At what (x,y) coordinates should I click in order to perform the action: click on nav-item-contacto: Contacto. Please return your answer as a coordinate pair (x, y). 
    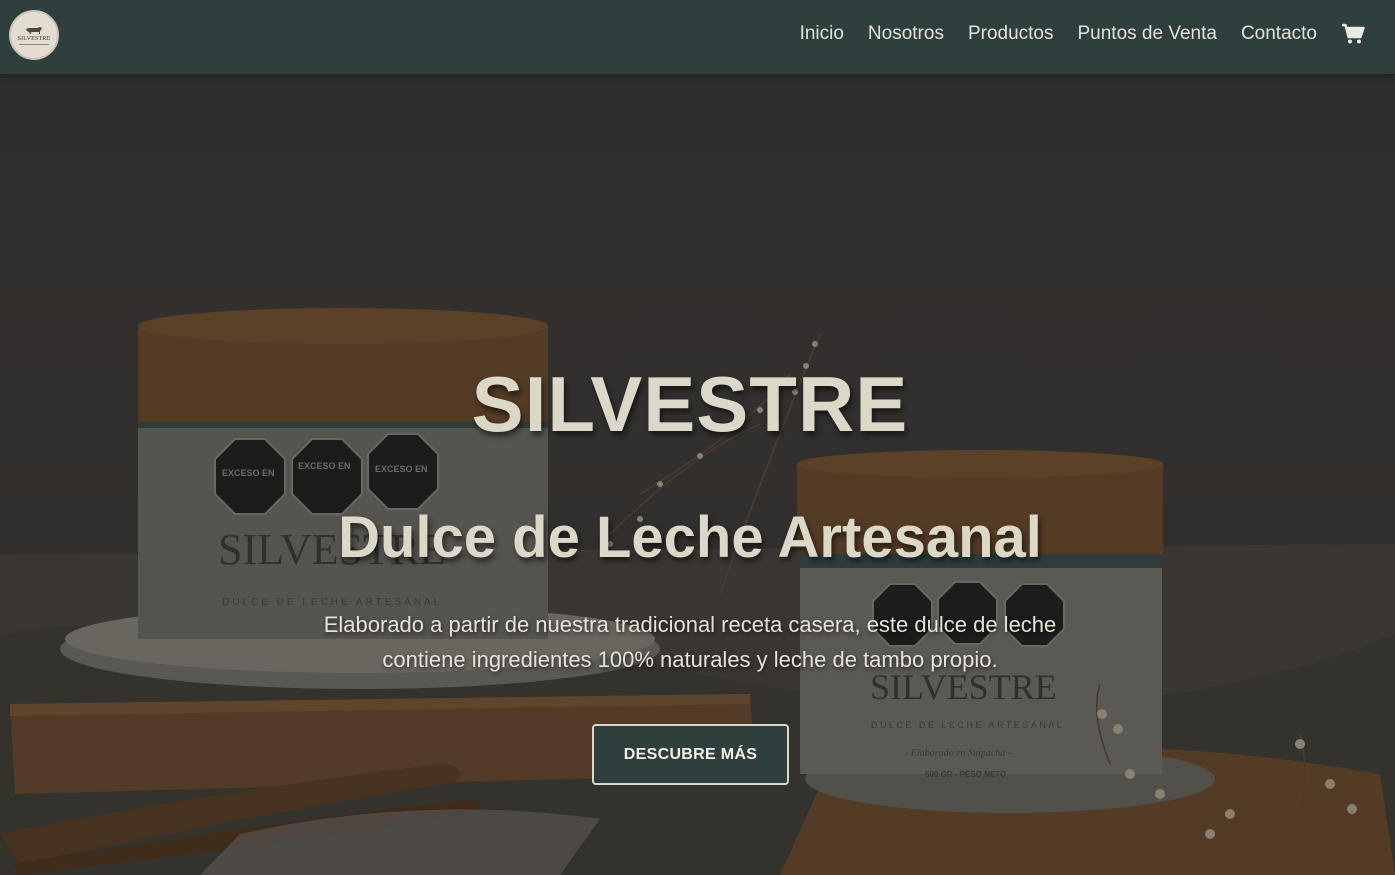
    Looking at the image, I should click on (1279, 34).